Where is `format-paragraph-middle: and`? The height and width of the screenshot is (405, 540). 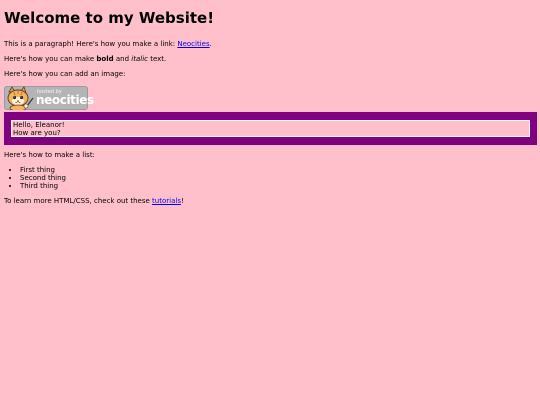
format-paragraph-middle: and is located at coordinates (122, 59).